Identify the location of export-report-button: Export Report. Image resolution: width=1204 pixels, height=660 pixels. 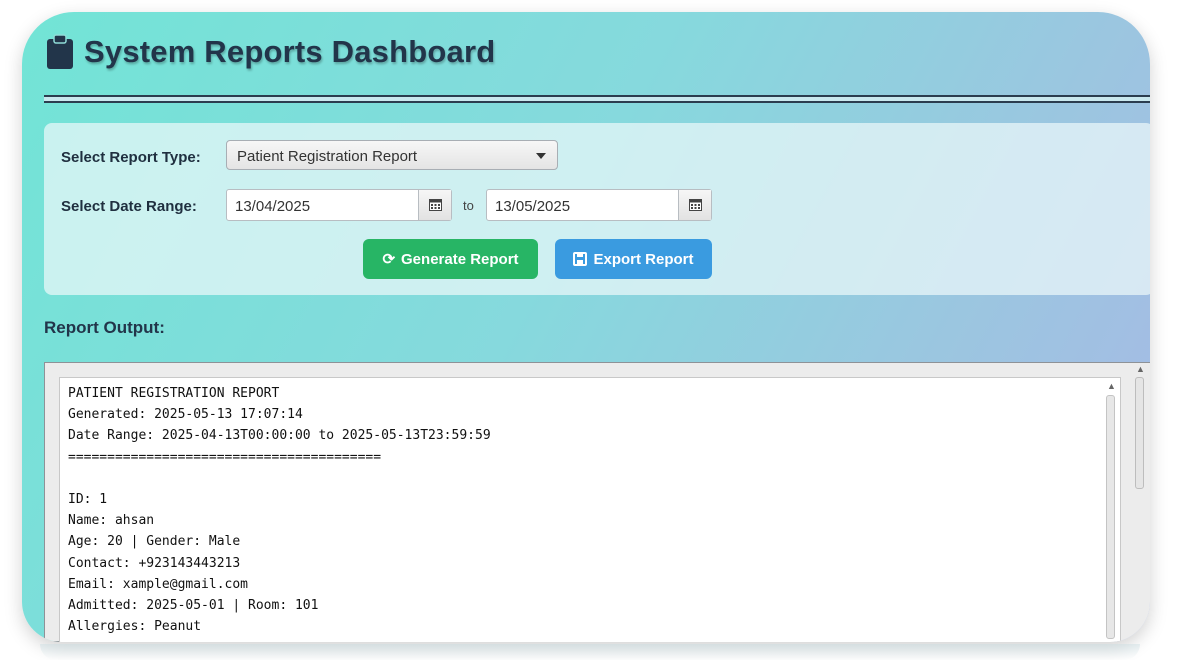
(633, 259).